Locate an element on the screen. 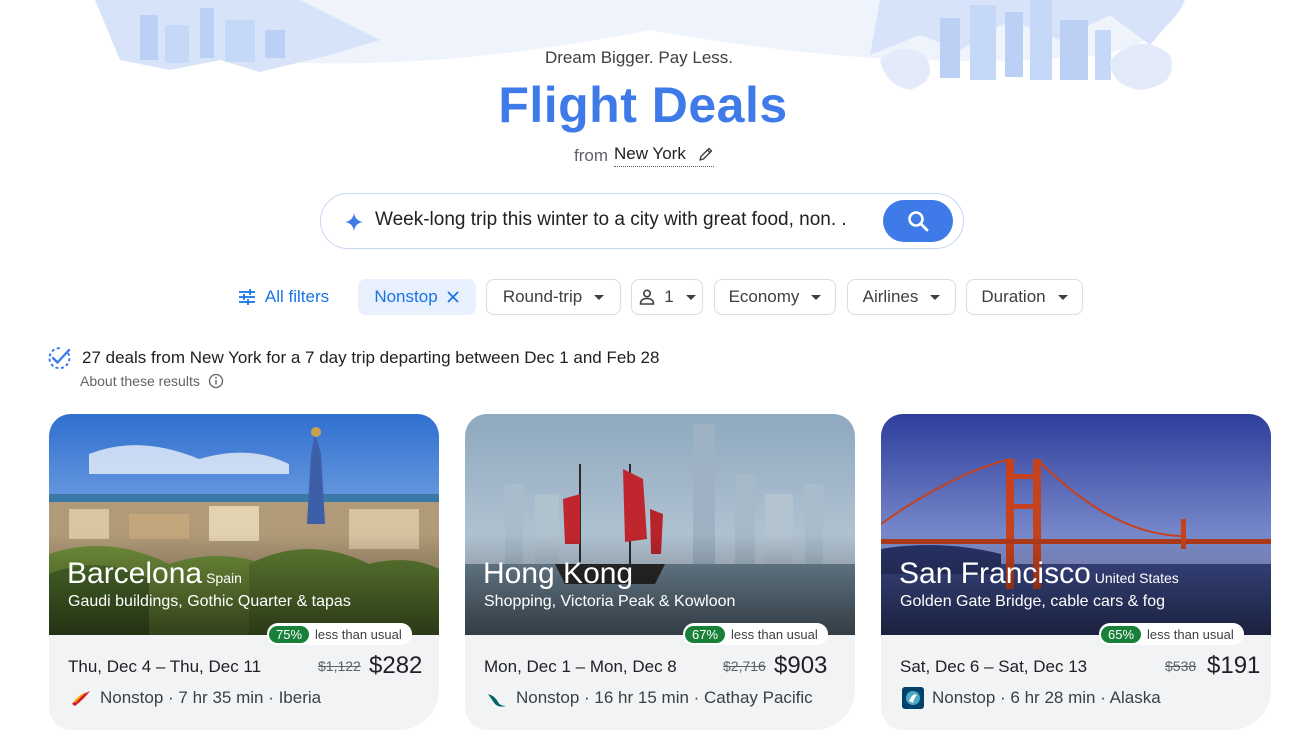 This screenshot has height=740, width=1316. flight-details: Nonstop · 7 hr 35 min · Iberia is located at coordinates (211, 697).